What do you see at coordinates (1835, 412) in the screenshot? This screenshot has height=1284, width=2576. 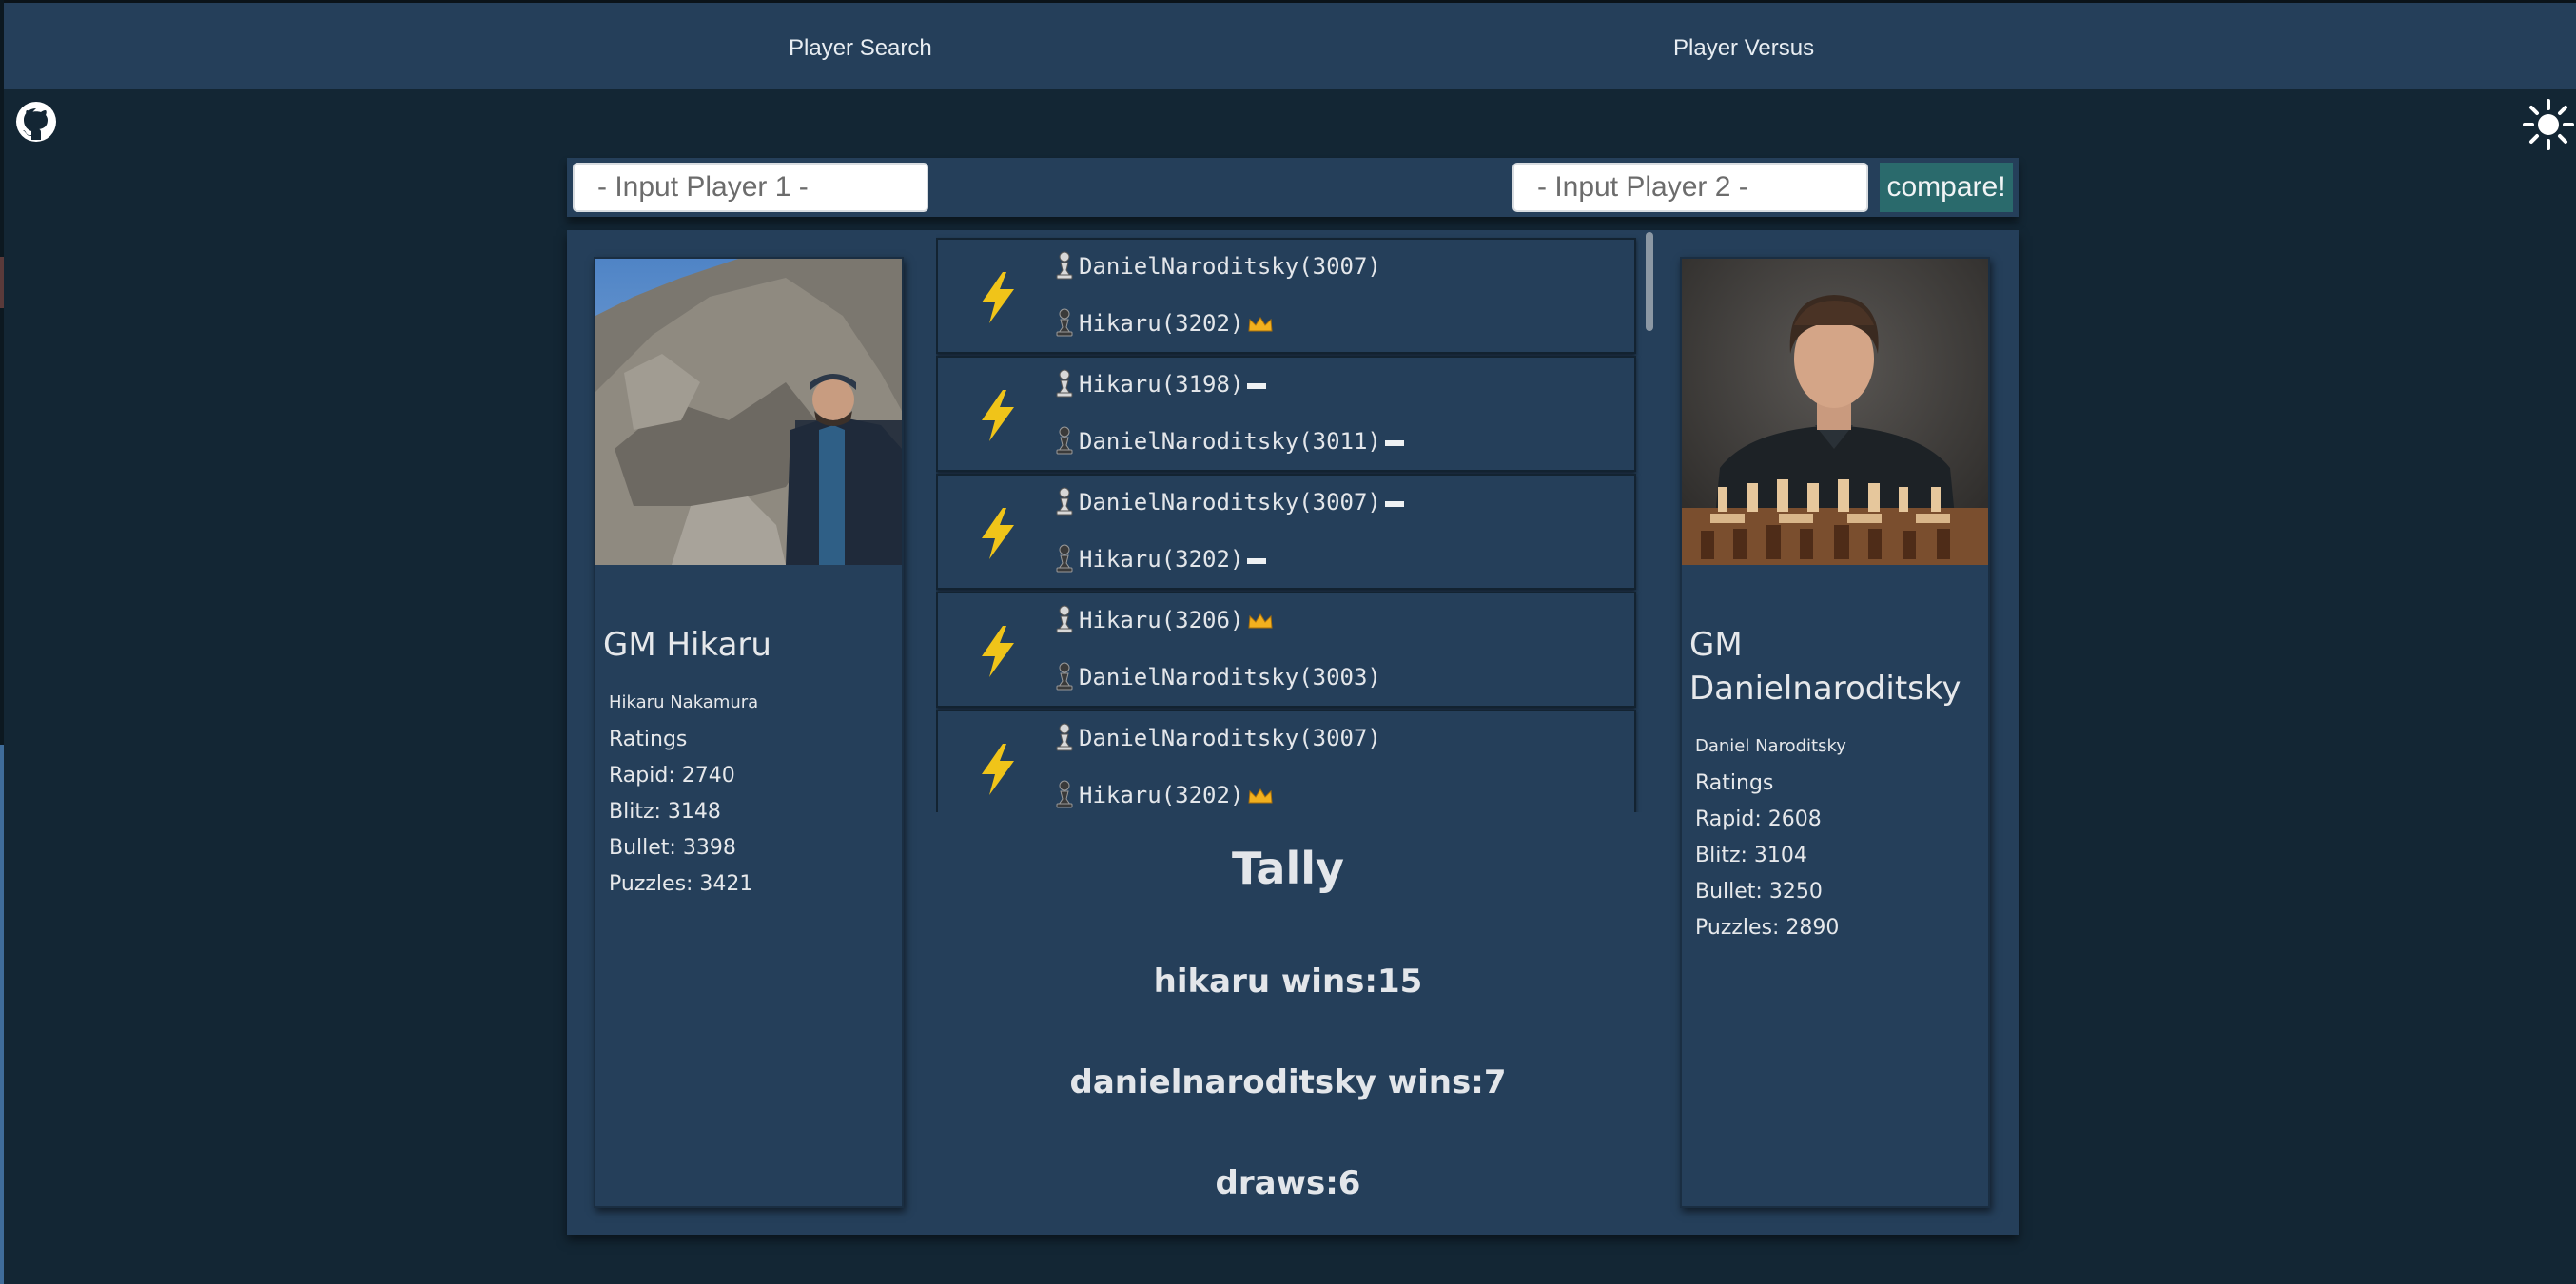 I see `player2-avatar` at bounding box center [1835, 412].